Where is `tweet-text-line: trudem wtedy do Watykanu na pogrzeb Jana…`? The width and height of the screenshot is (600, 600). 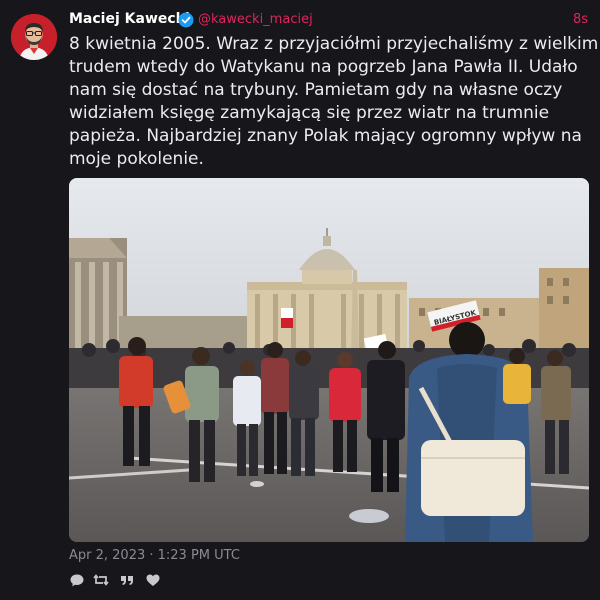
tweet-text-line: trudem wtedy do Watykanu na pogrzeb Jana… is located at coordinates (323, 67).